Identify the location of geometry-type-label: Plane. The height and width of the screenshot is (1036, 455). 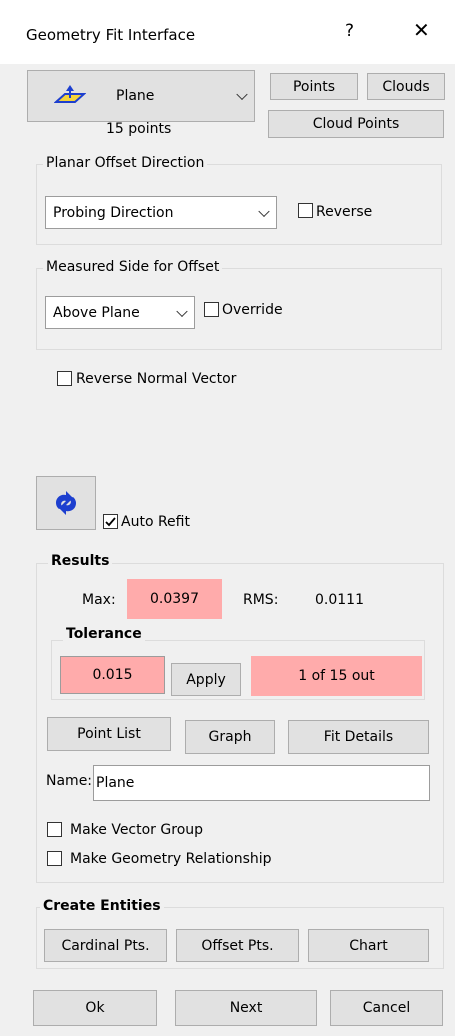
(135, 96).